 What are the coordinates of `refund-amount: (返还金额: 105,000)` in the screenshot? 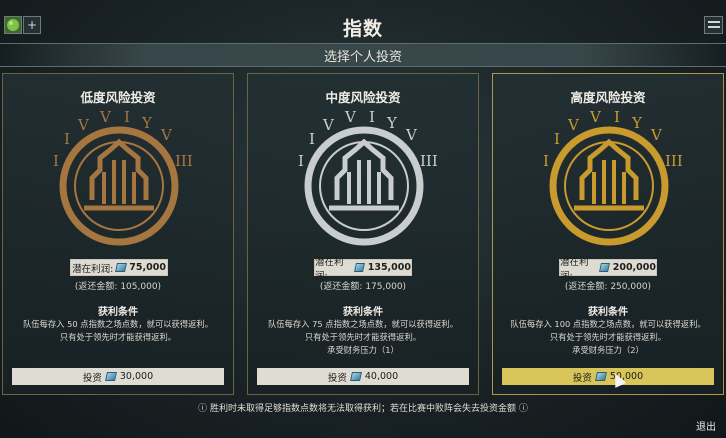 It's located at (118, 287).